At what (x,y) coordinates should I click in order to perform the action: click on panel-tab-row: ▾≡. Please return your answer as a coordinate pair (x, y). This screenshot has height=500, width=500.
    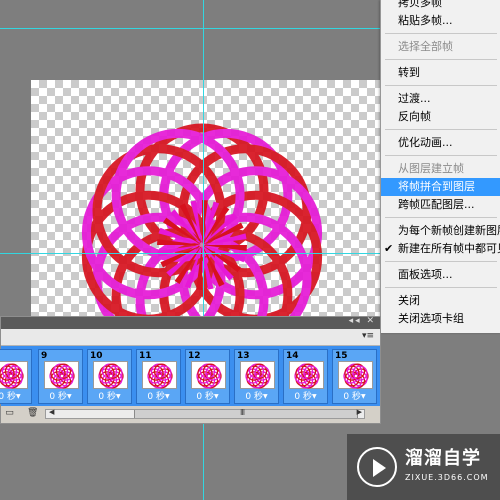
    Looking at the image, I should click on (190, 337).